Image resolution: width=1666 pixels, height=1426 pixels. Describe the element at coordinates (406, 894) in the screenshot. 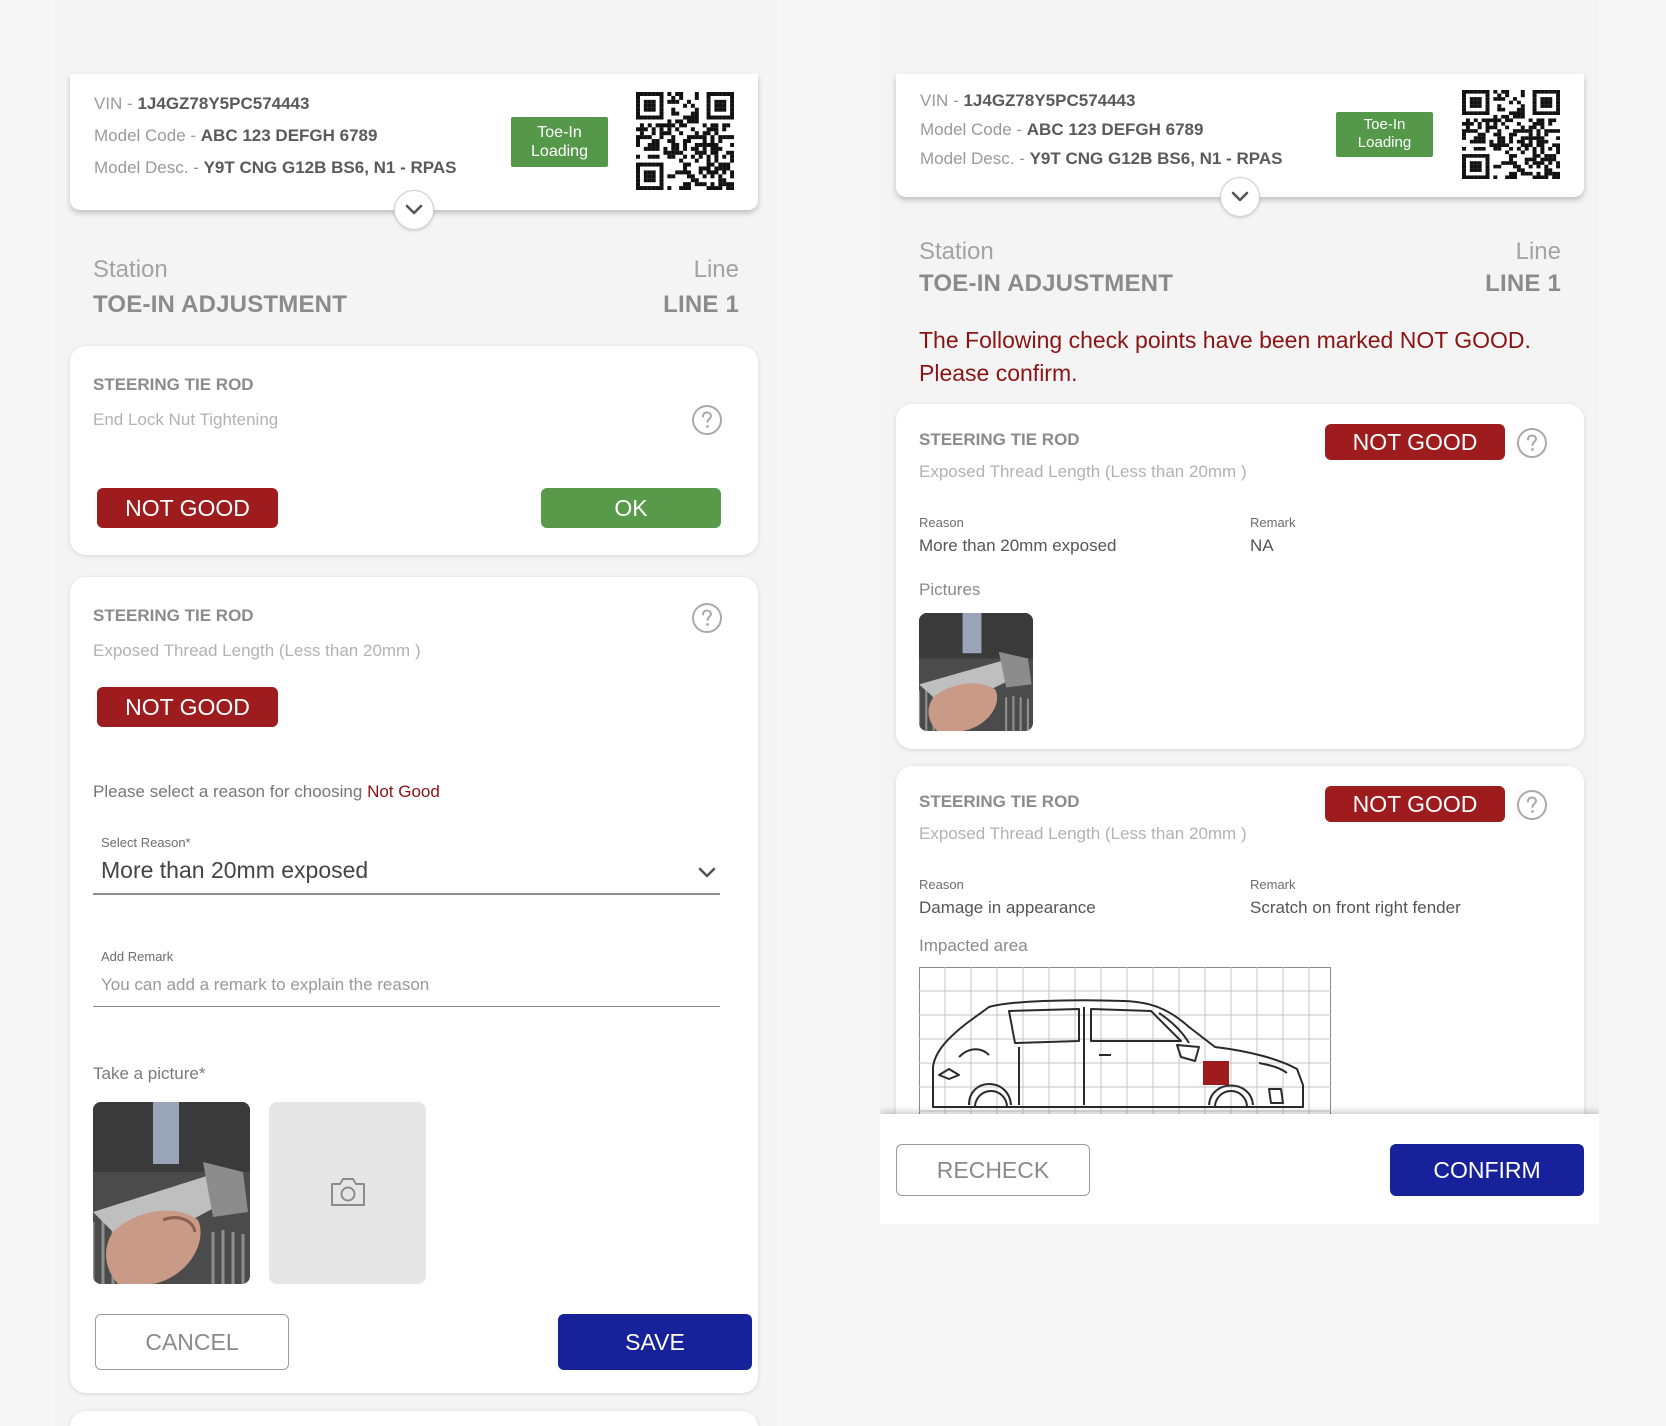

I see `select-underline` at that location.